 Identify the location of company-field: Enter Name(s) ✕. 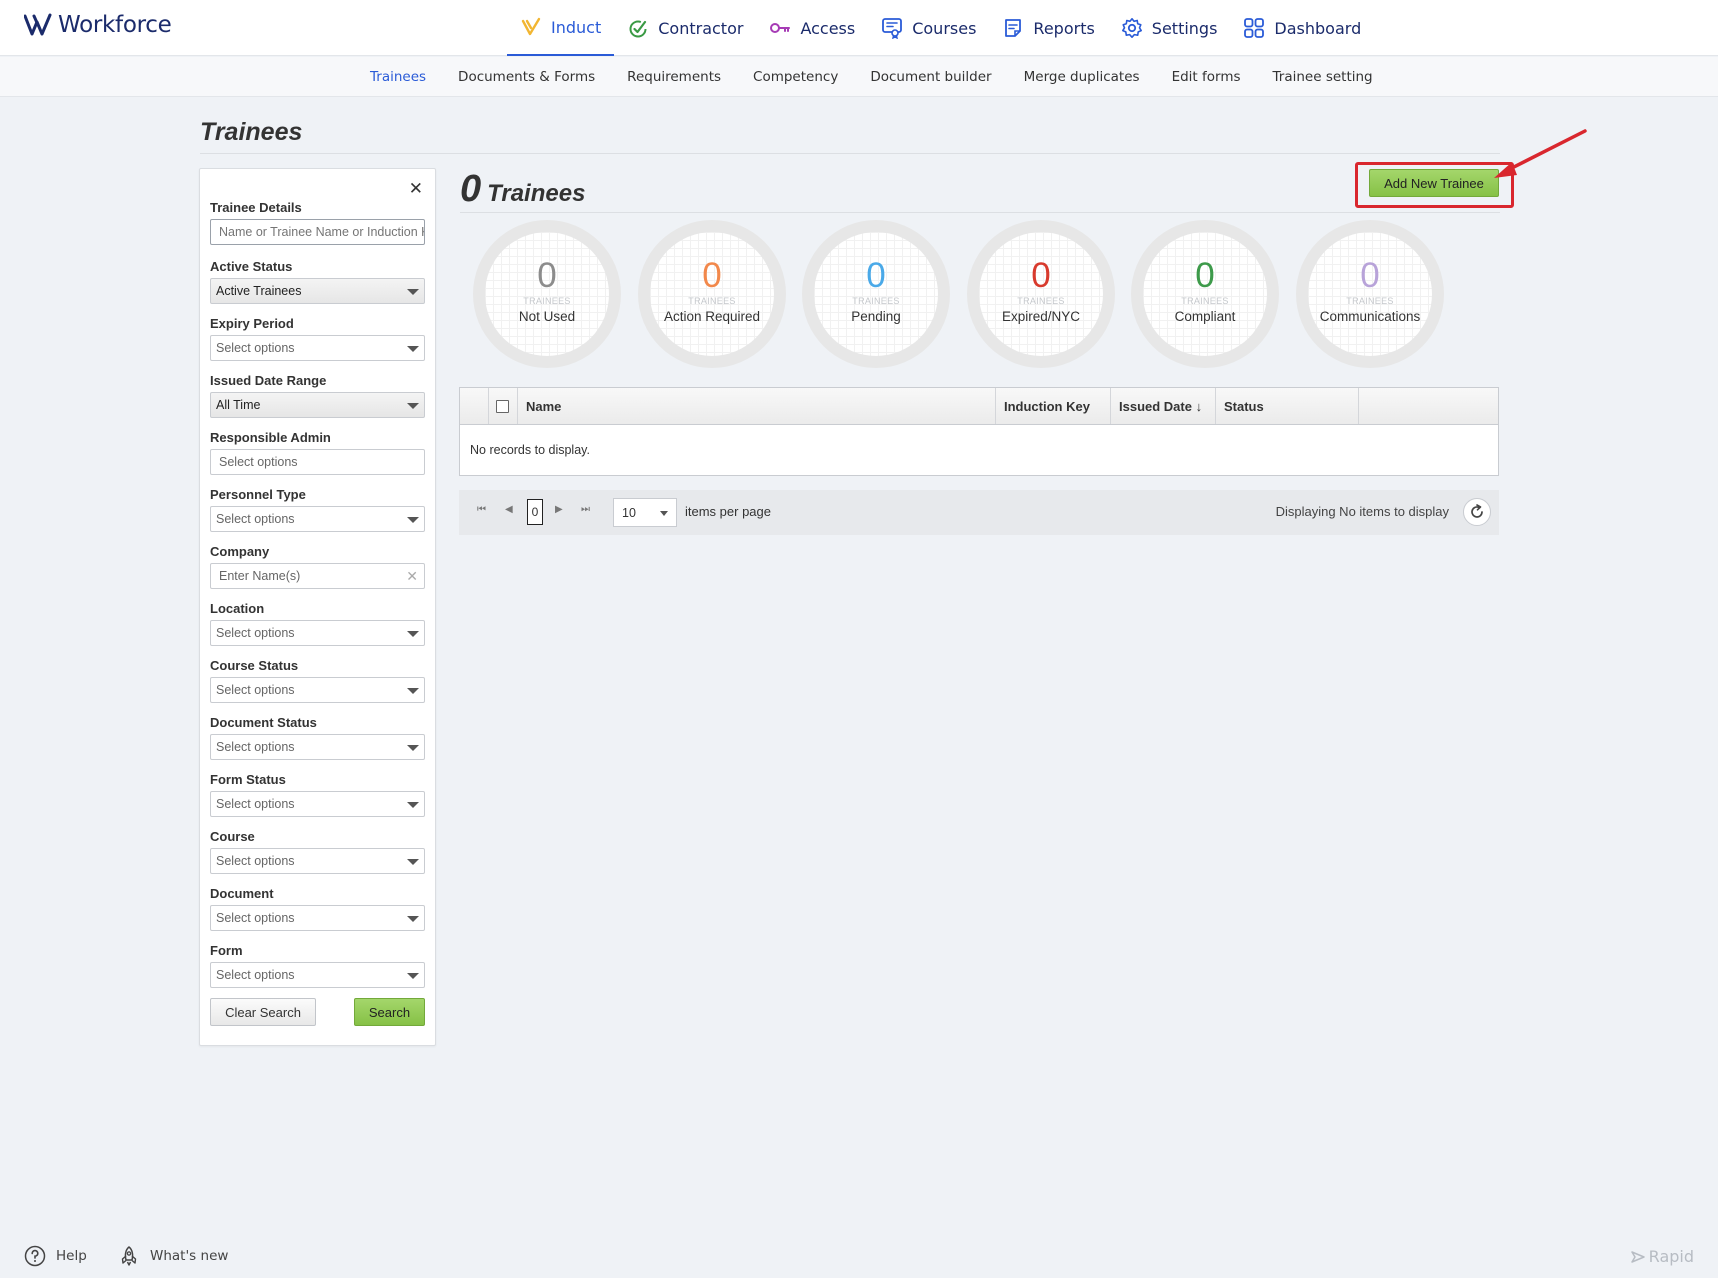
(317, 576).